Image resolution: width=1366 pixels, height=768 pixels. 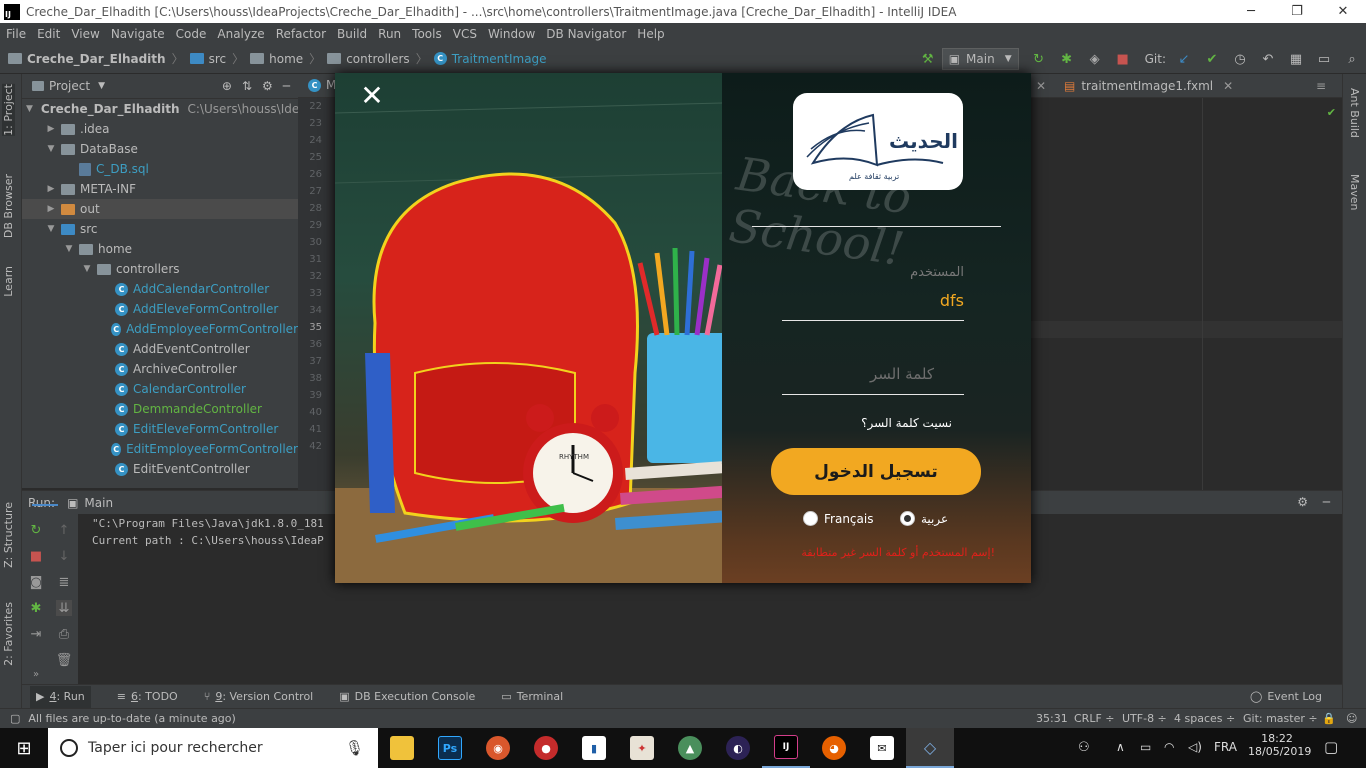 I want to click on more-icon: », so click(x=36, y=674).